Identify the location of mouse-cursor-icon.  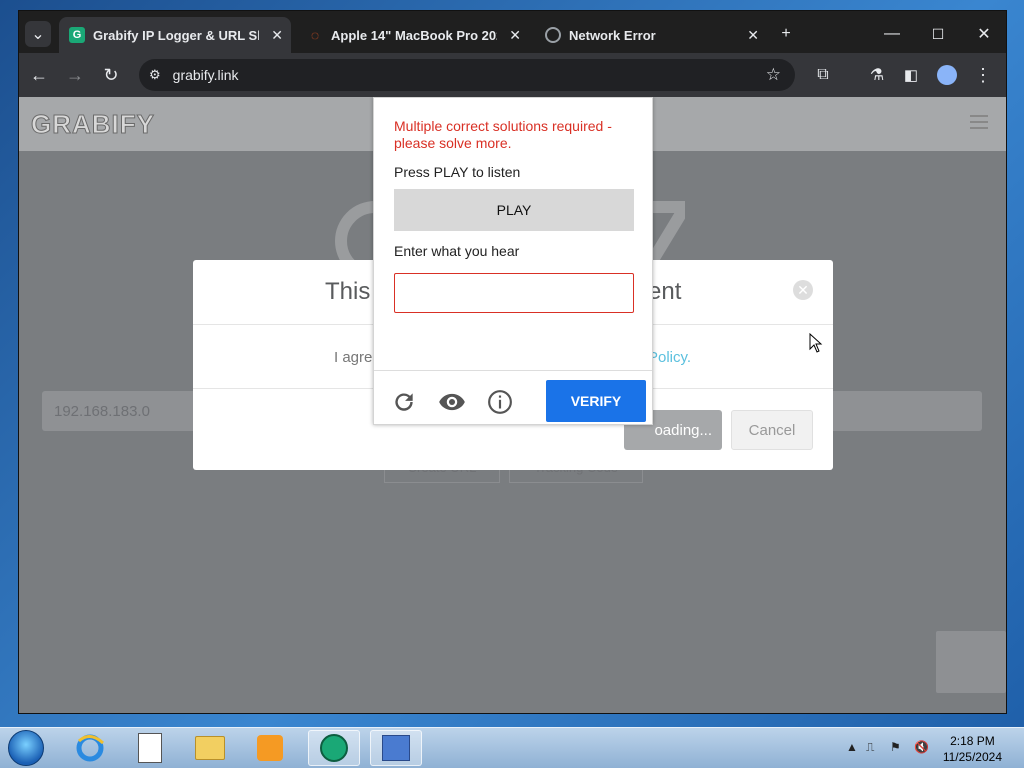
(816, 345).